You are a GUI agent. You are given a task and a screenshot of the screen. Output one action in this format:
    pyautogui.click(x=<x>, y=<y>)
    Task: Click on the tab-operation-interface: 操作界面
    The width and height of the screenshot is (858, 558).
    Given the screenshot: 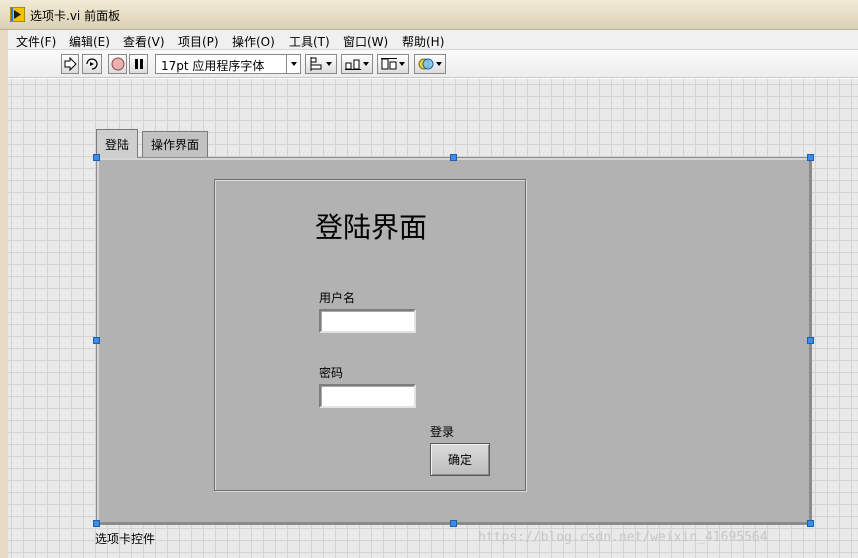 What is the action you would take?
    pyautogui.click(x=175, y=144)
    